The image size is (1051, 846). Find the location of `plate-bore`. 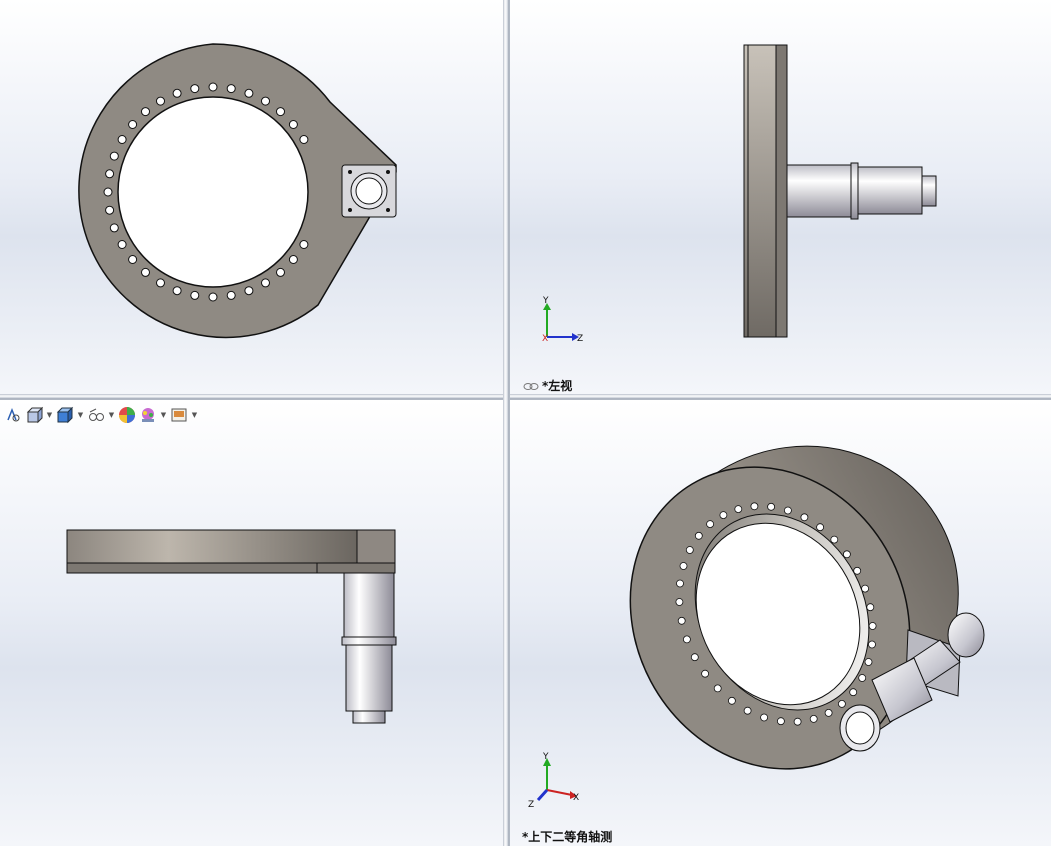

plate-bore is located at coordinates (213, 192).